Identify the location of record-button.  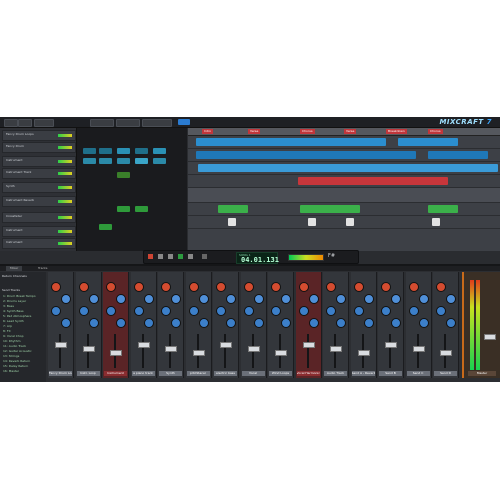
(150, 256).